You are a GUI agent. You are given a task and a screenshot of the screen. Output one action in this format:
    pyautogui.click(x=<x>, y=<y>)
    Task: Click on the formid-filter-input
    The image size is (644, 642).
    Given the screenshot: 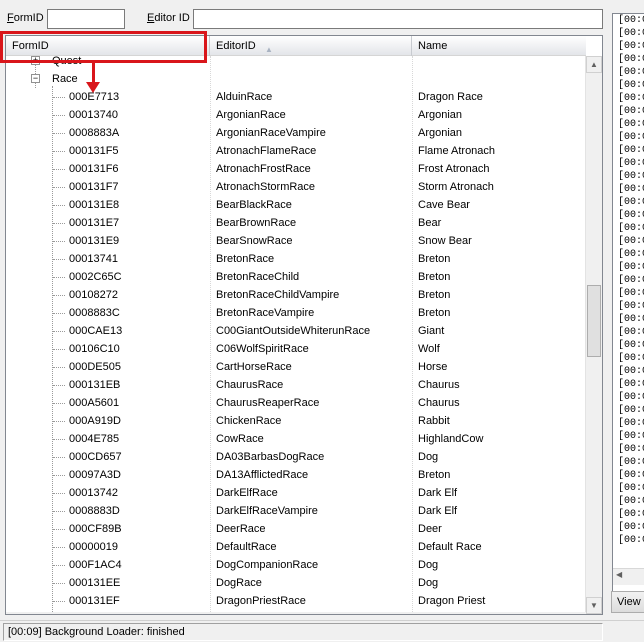 What is the action you would take?
    pyautogui.click(x=86, y=19)
    